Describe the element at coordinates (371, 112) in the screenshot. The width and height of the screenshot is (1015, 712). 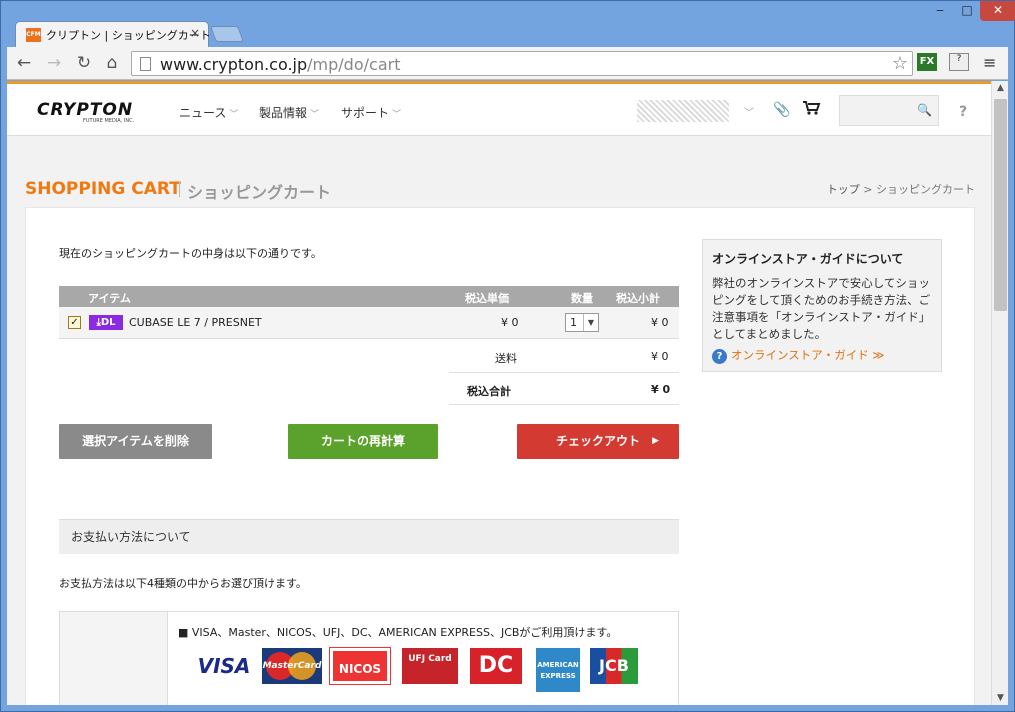
I see `nav-support: サポート ﹀` at that location.